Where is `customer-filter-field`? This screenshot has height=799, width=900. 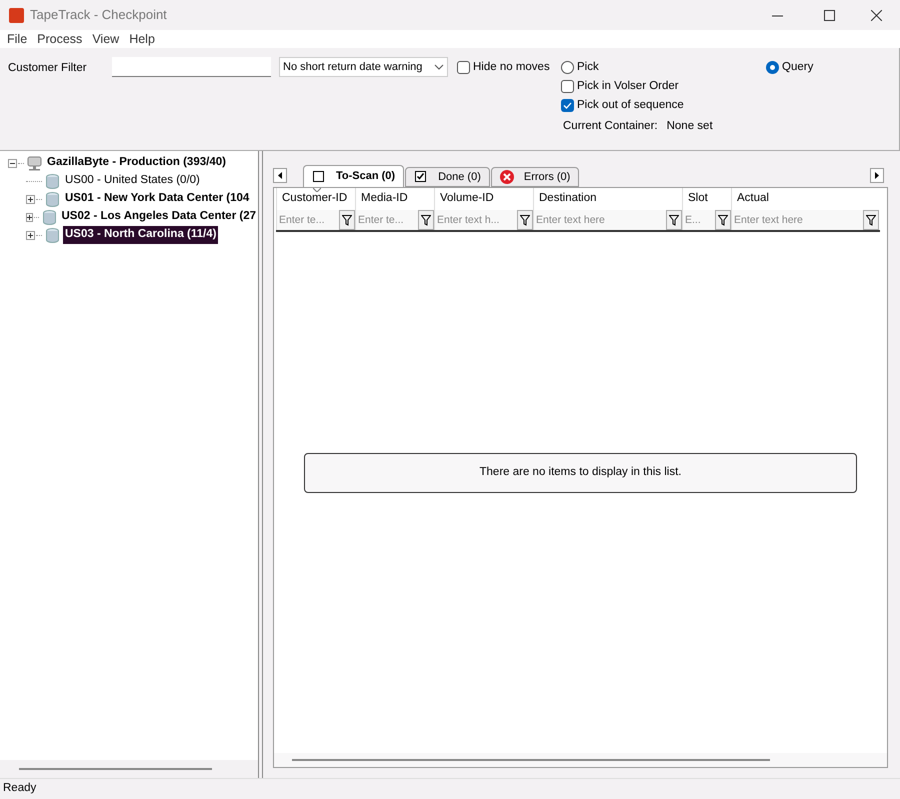 customer-filter-field is located at coordinates (191, 67).